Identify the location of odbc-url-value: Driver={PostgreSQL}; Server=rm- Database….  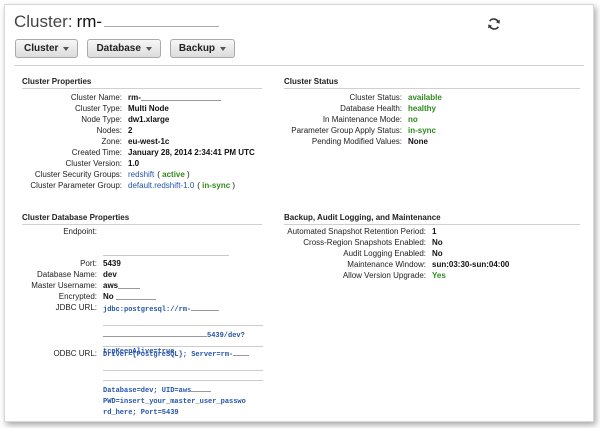
(183, 383).